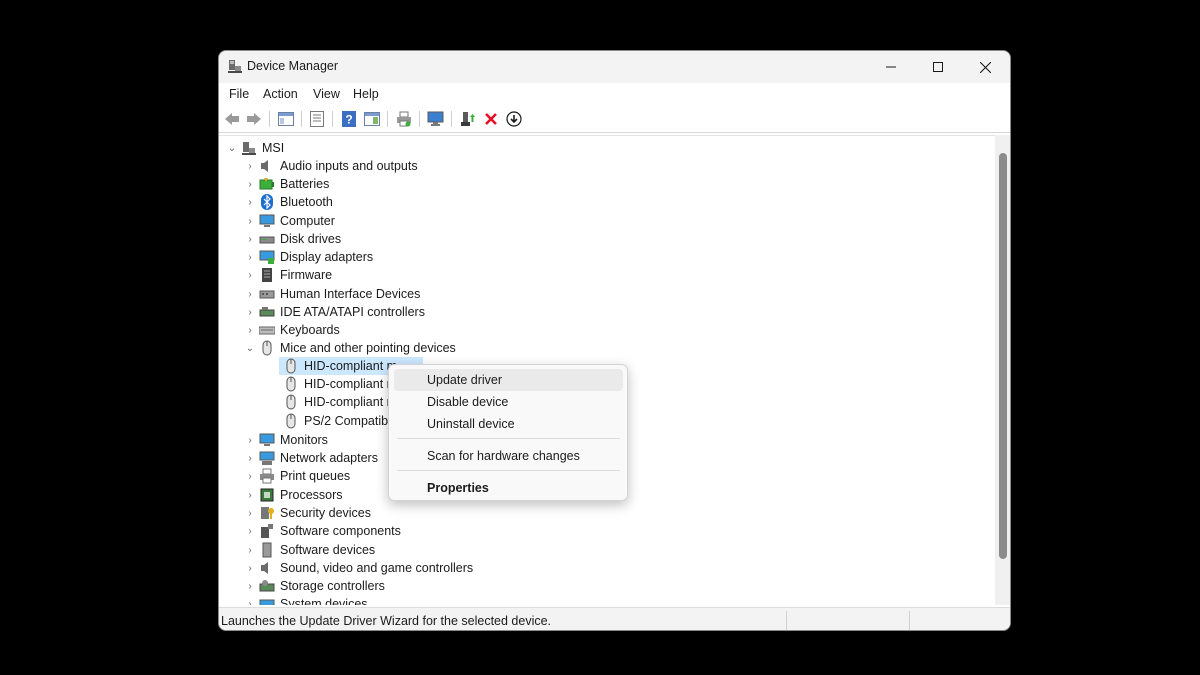  What do you see at coordinates (267, 495) in the screenshot?
I see `processor-icon` at bounding box center [267, 495].